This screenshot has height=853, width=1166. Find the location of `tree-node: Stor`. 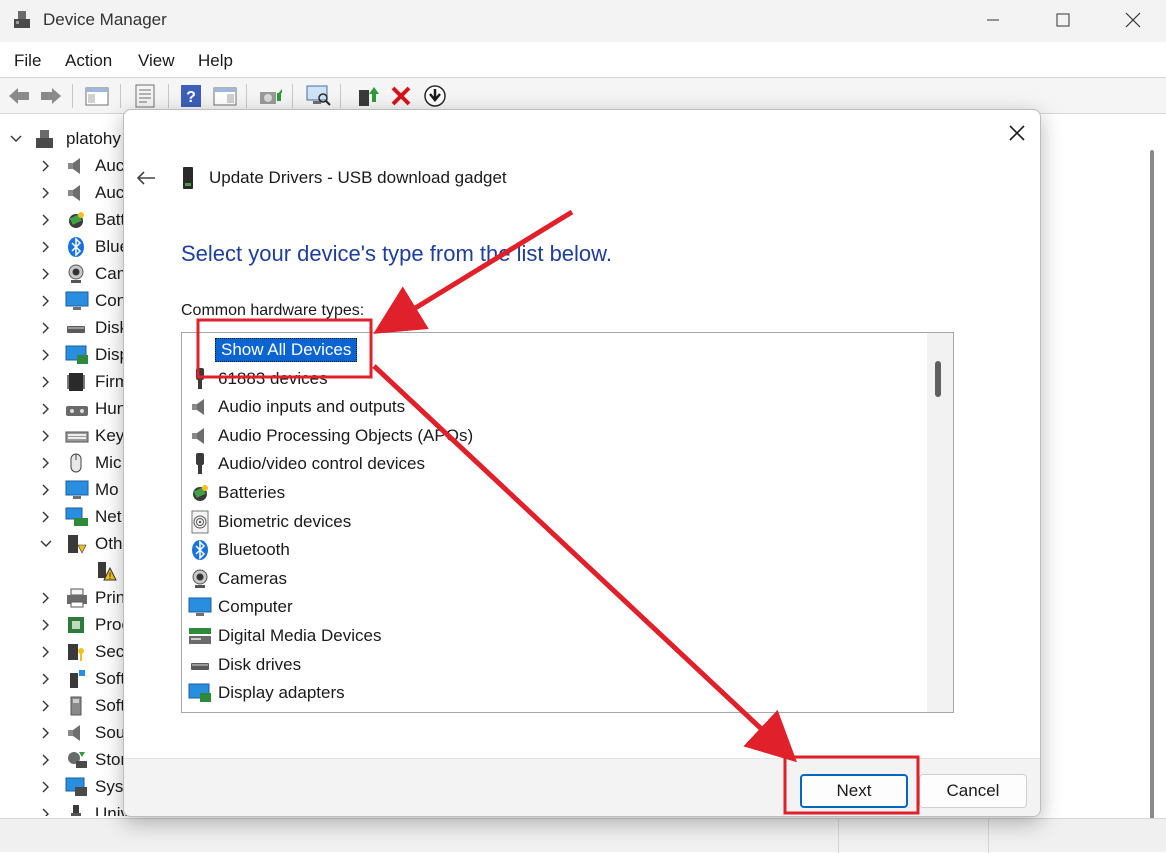

tree-node: Stor is located at coordinates (65, 759).